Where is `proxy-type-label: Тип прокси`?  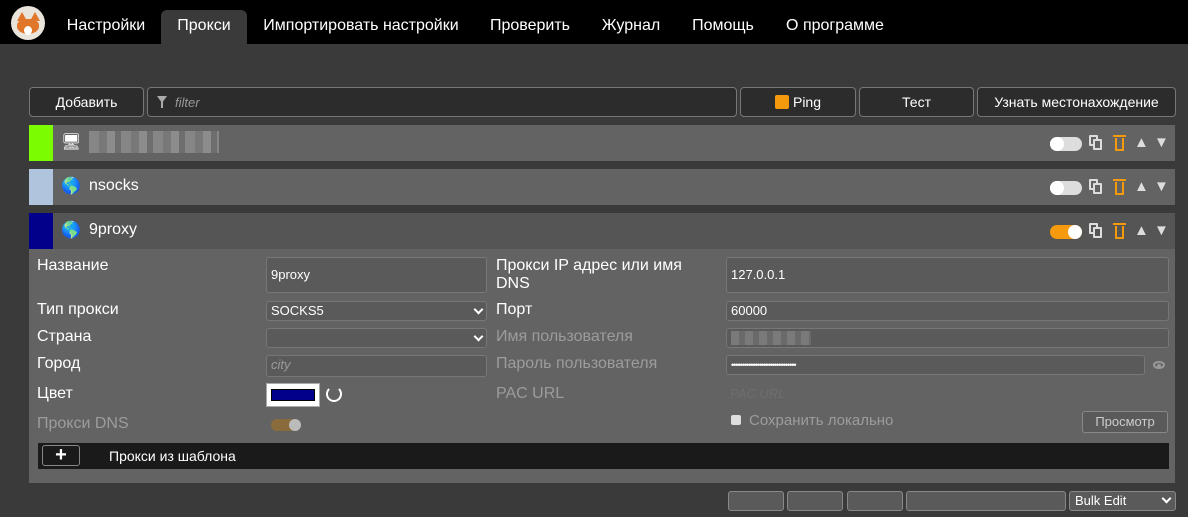 proxy-type-label: Тип прокси is located at coordinates (78, 309).